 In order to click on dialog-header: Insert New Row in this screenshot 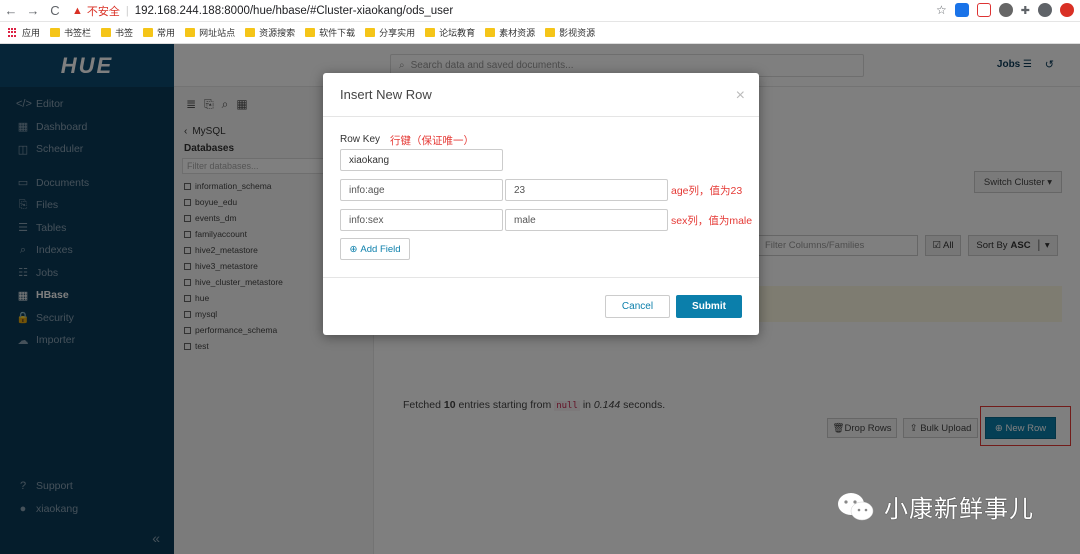, I will do `click(541, 95)`.